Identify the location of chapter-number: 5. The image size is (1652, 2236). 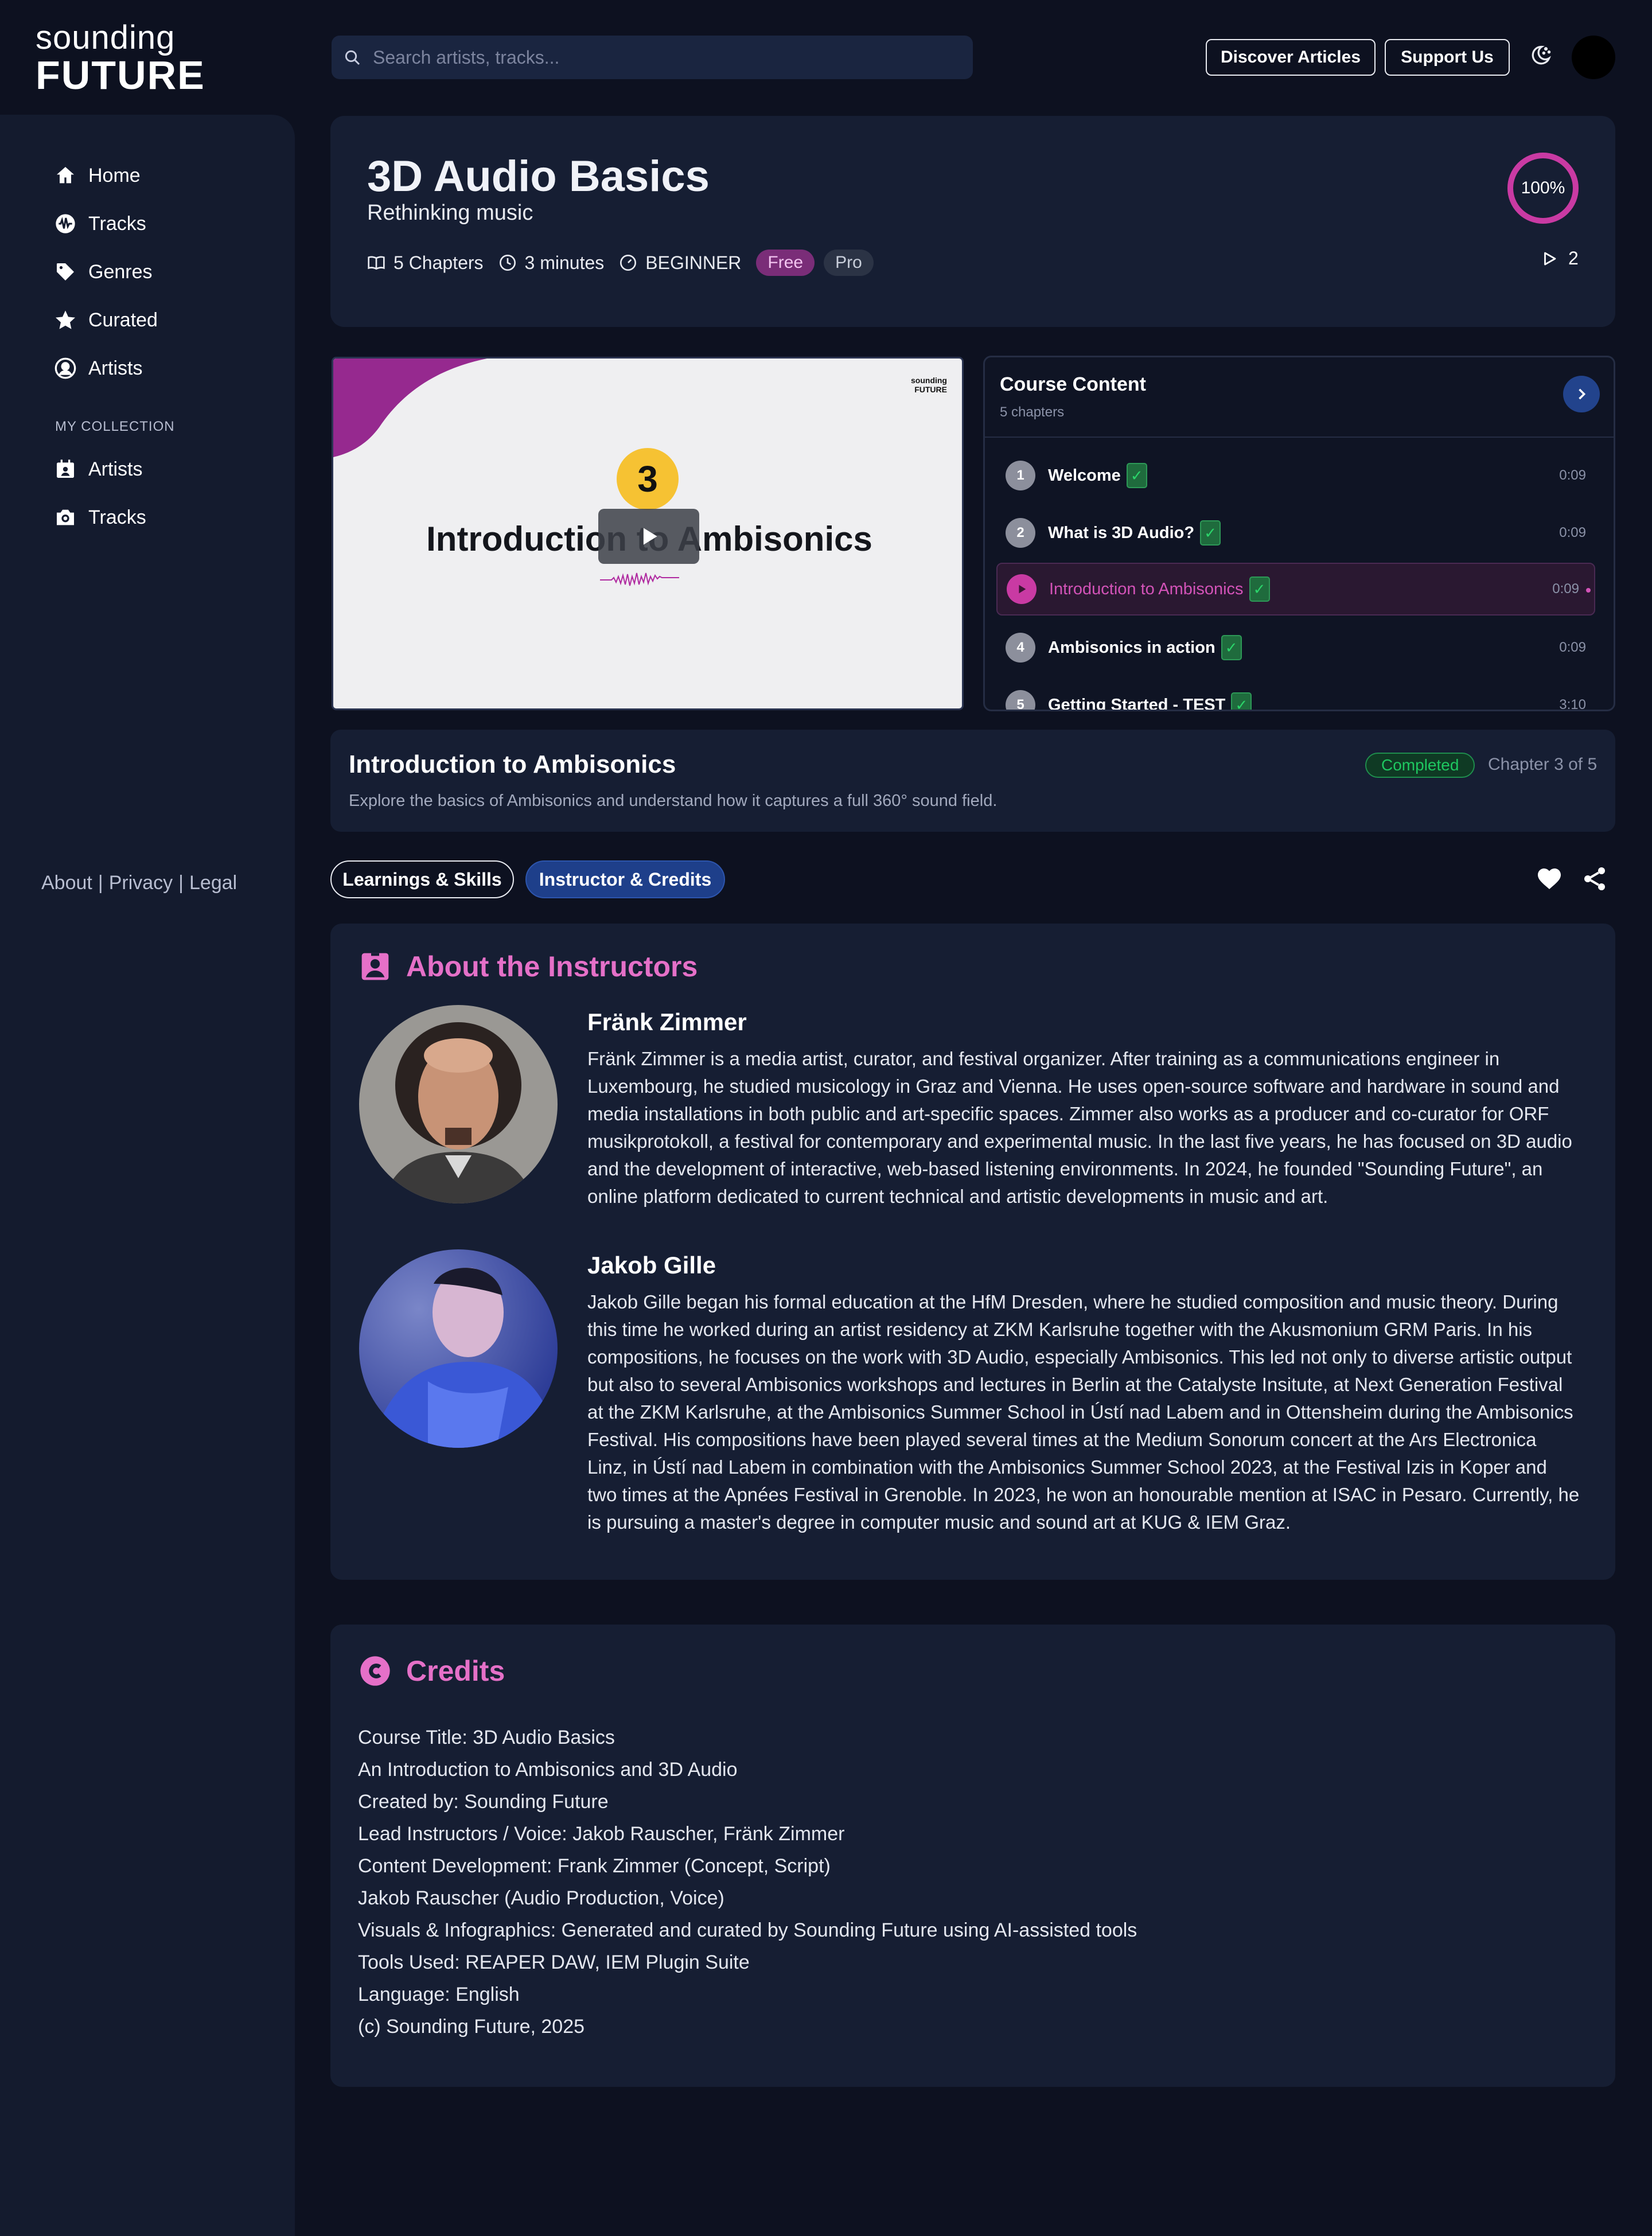
(1020, 700).